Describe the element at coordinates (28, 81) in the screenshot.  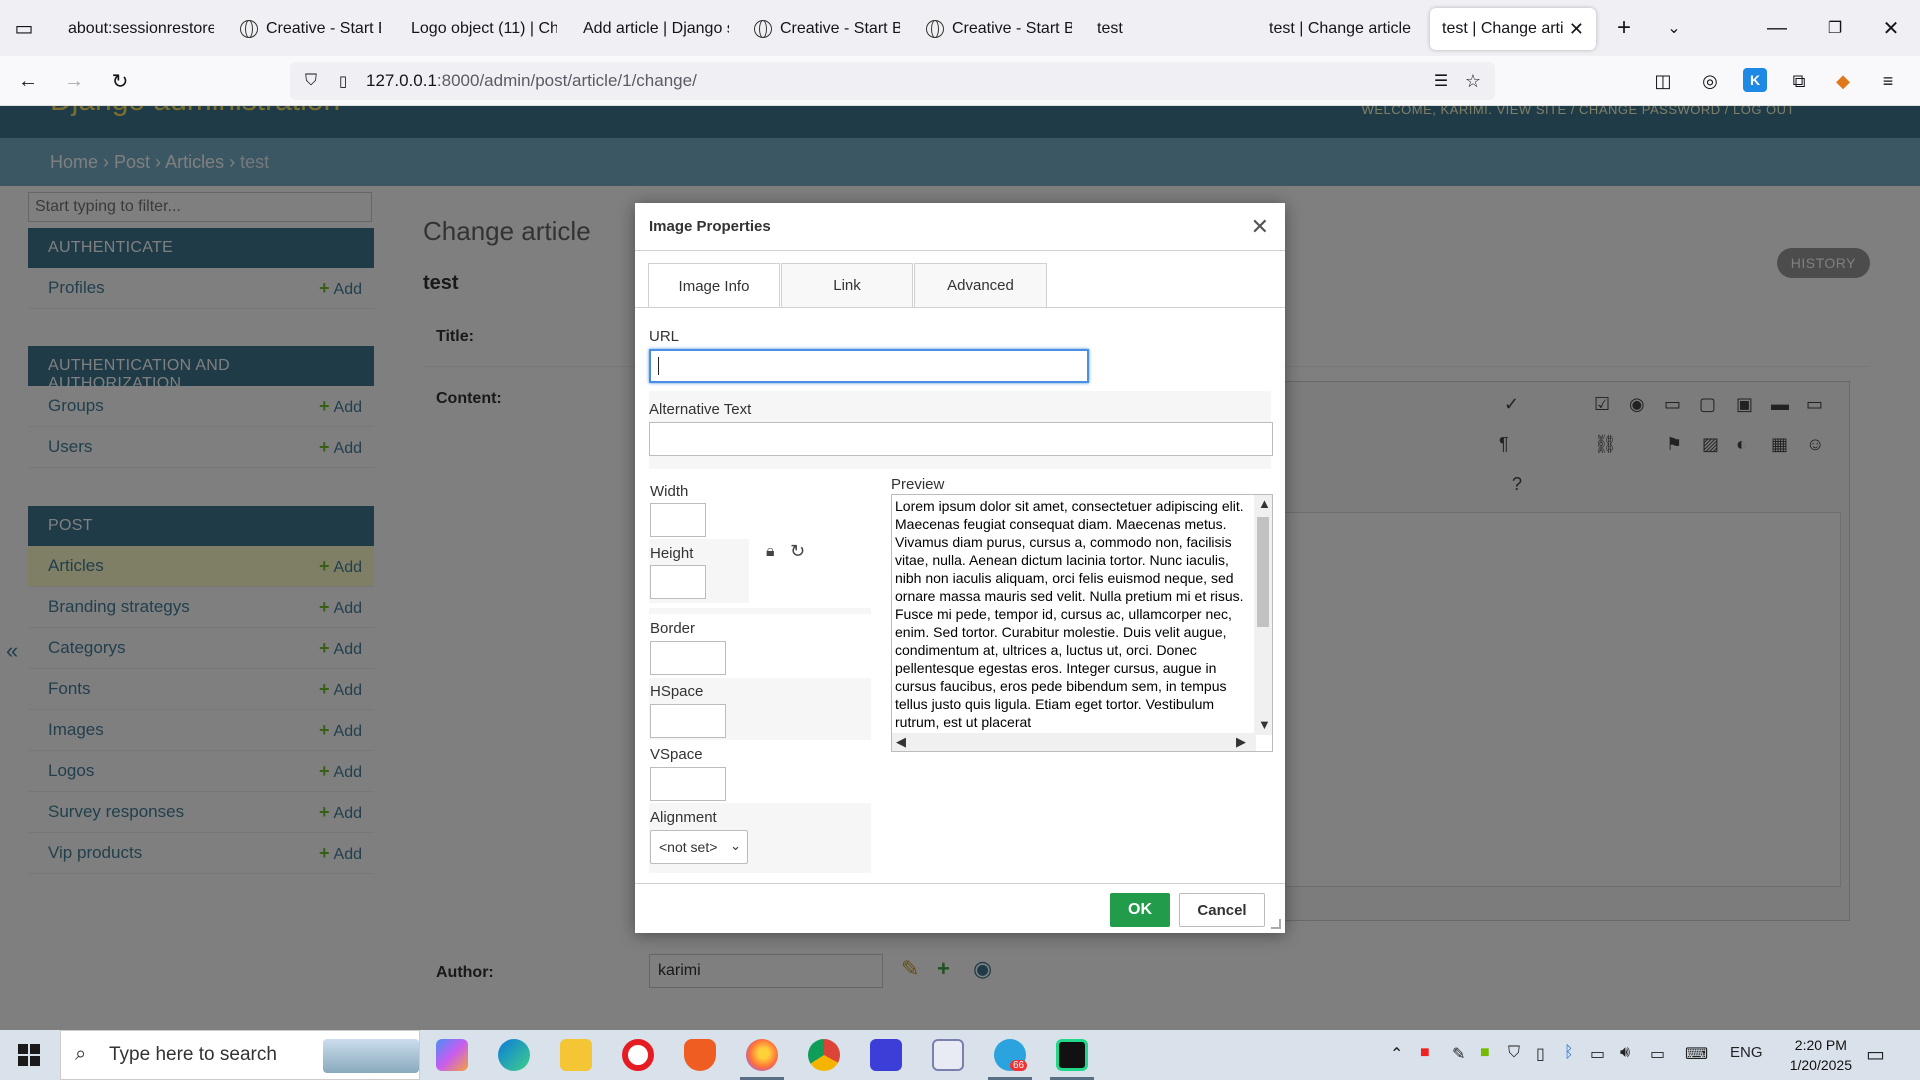
I see `back-icon: ←` at that location.